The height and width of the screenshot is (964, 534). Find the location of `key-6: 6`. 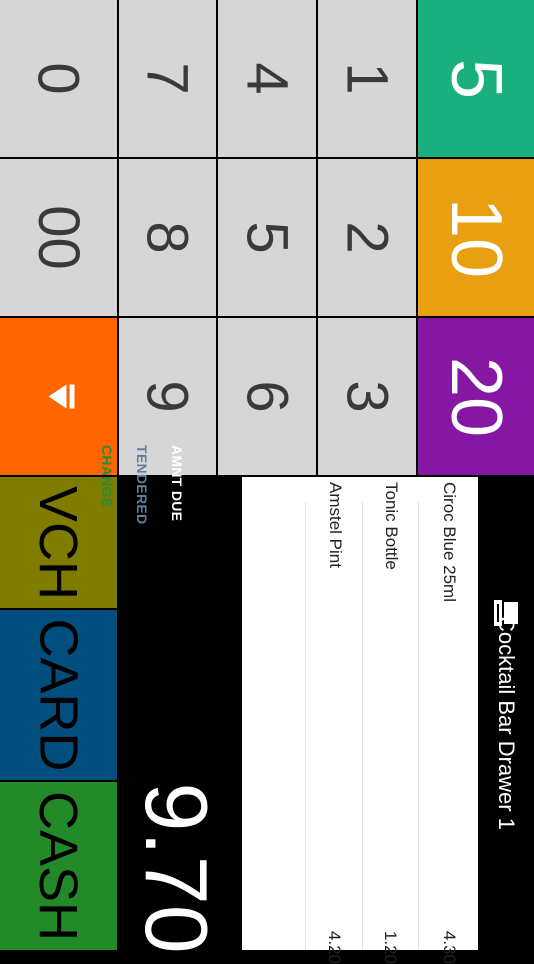

key-6: 6 is located at coordinates (267, 396).